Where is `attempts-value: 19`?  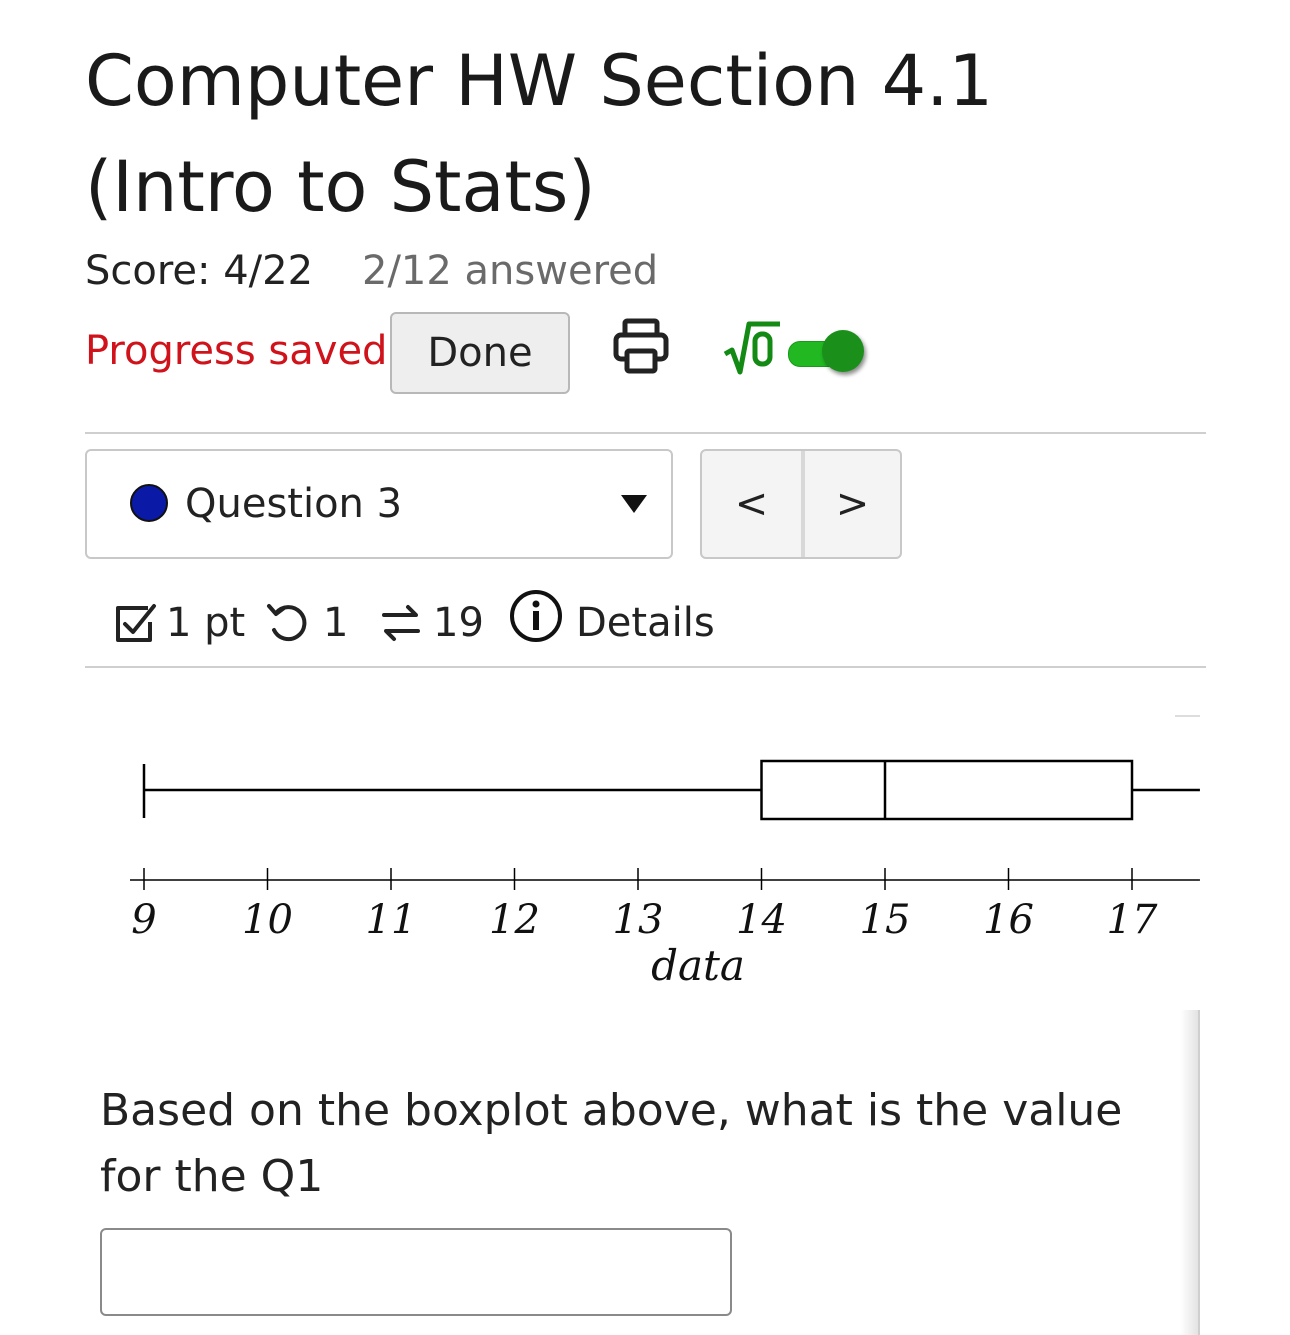 attempts-value: 19 is located at coordinates (458, 623).